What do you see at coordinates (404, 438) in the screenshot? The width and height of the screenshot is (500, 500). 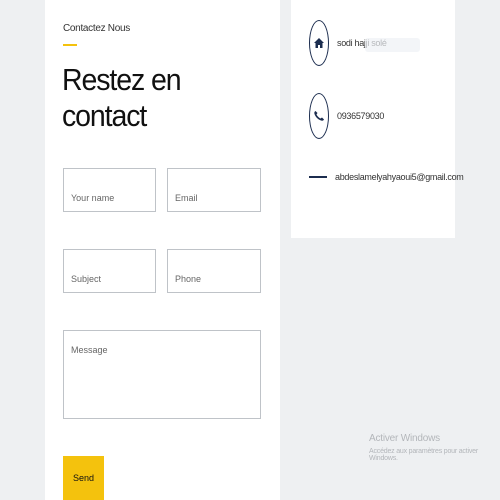 I see `watermark-title: Activer Windows` at bounding box center [404, 438].